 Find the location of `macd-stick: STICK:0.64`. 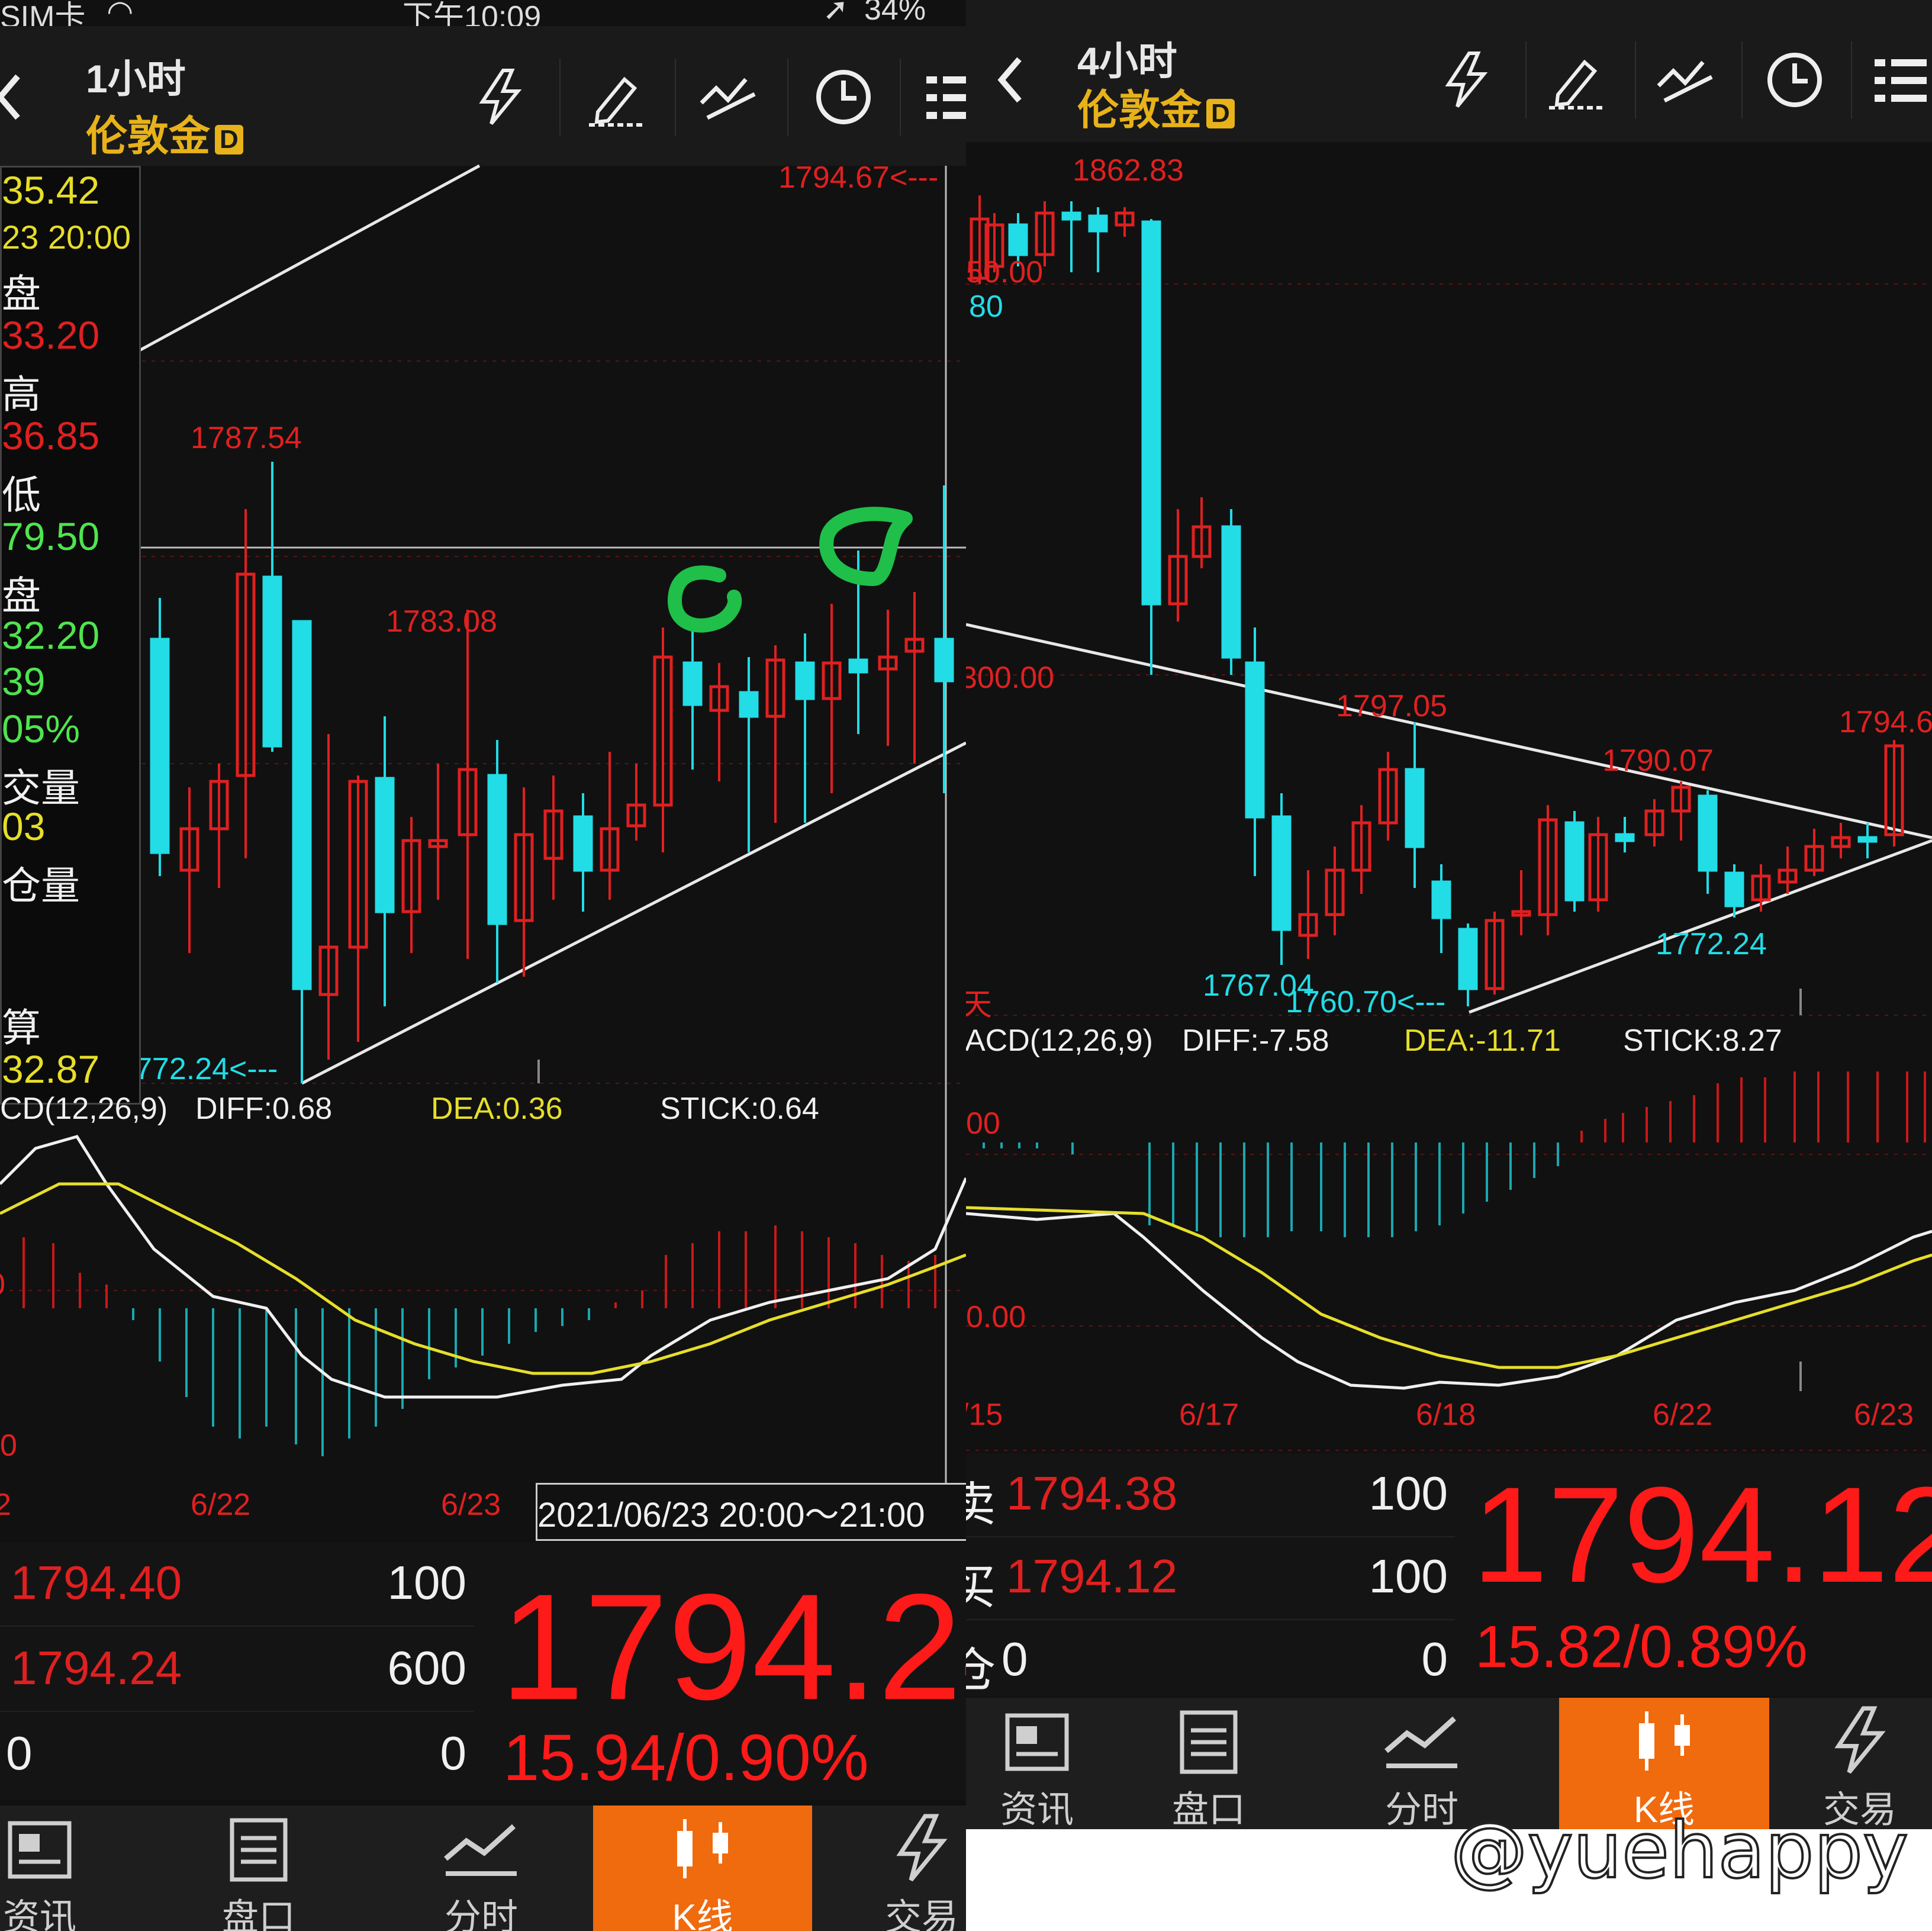

macd-stick: STICK:0.64 is located at coordinates (739, 1109).